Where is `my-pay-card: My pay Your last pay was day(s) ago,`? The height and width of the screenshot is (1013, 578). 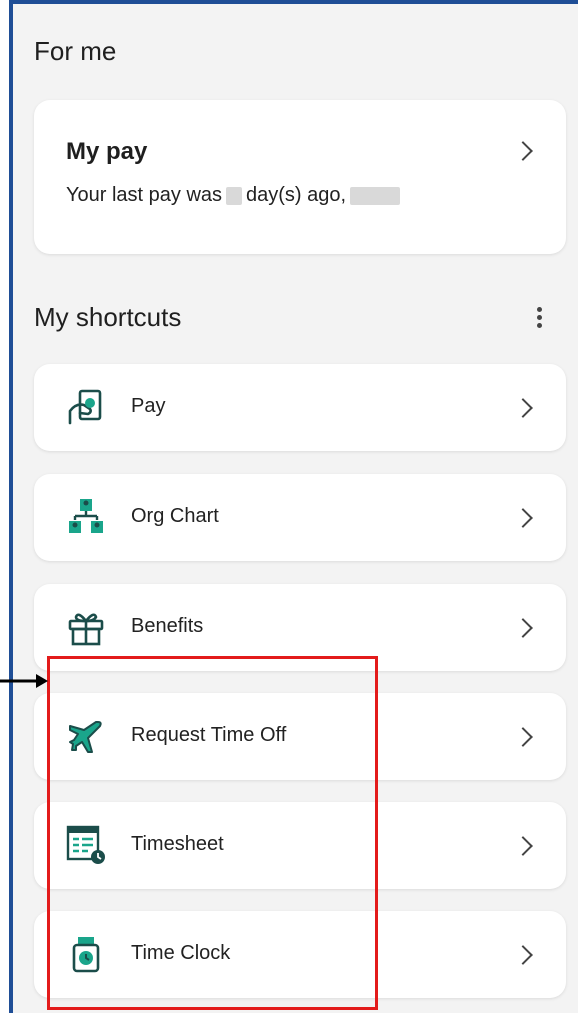 my-pay-card: My pay Your last pay was day(s) ago, is located at coordinates (300, 177).